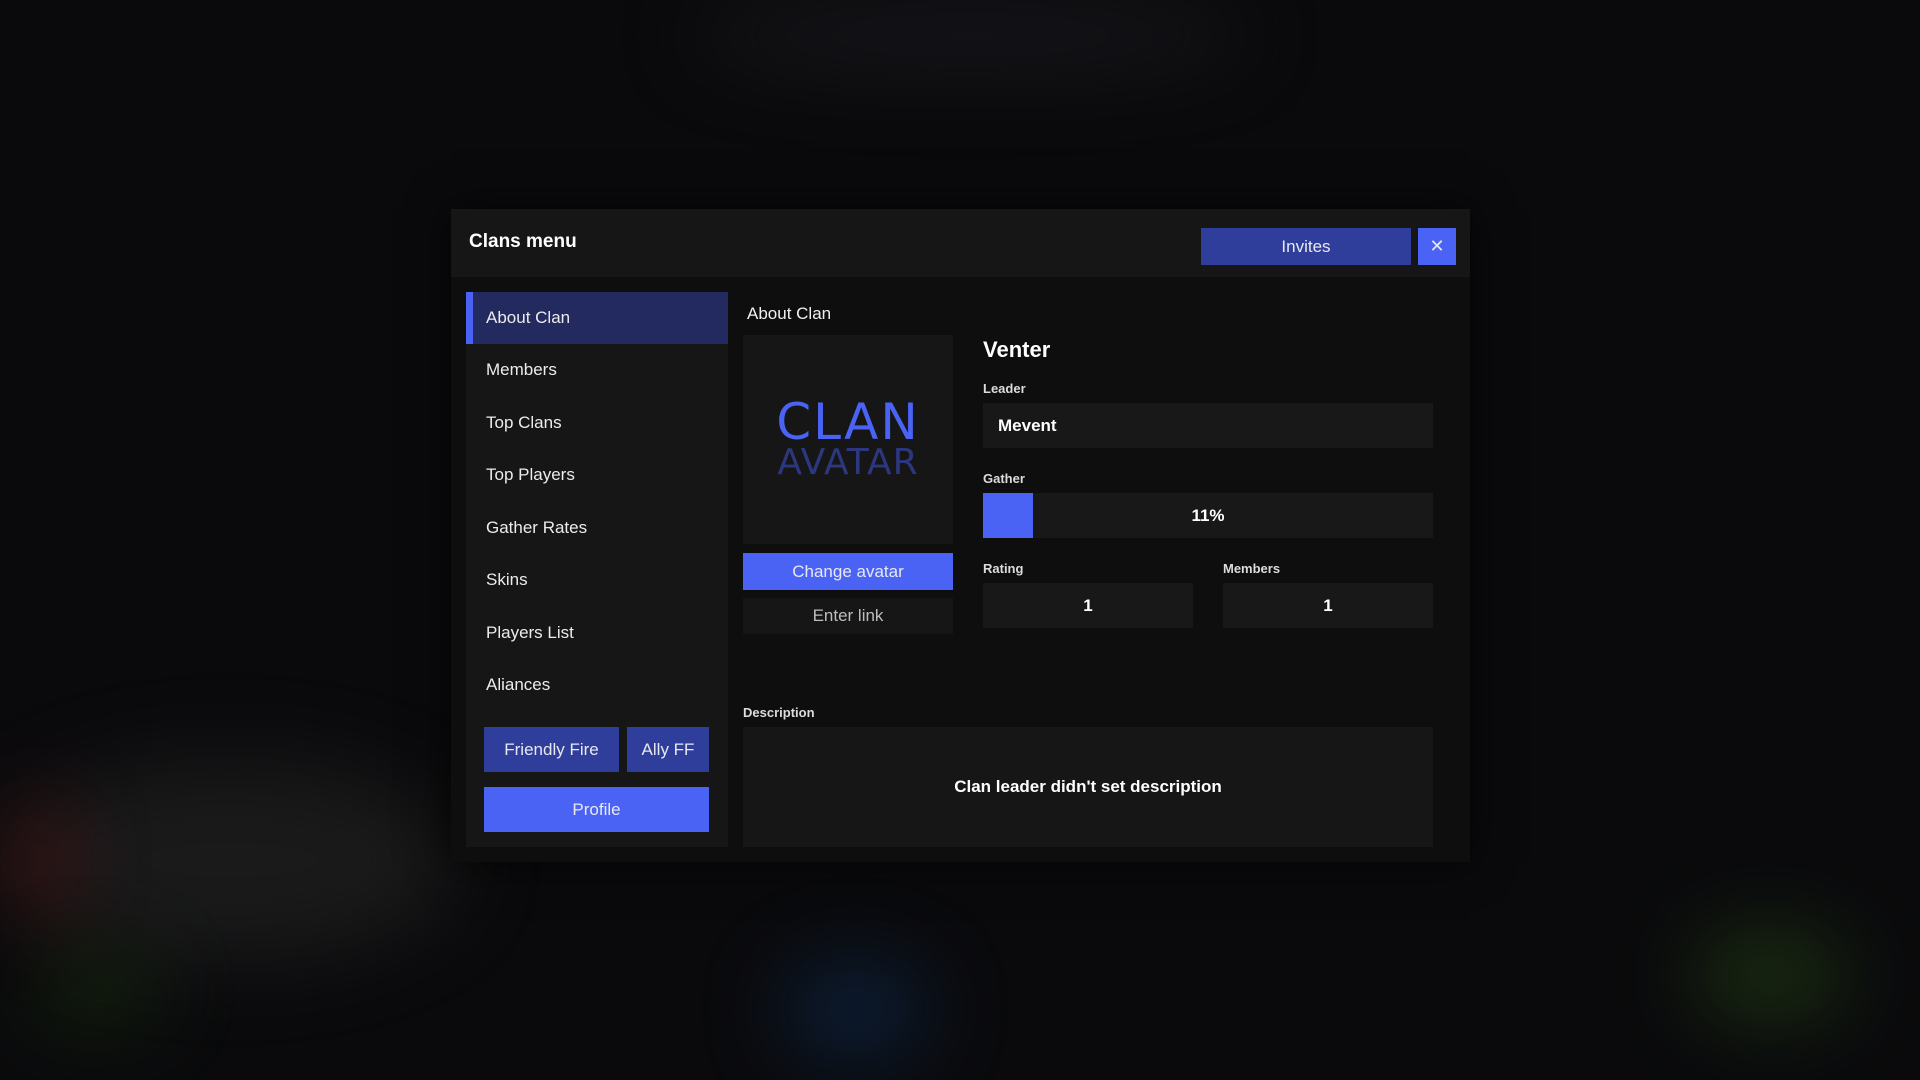 The width and height of the screenshot is (1920, 1080). Describe the element at coordinates (1306, 246) in the screenshot. I see `invites-button: Invites` at that location.